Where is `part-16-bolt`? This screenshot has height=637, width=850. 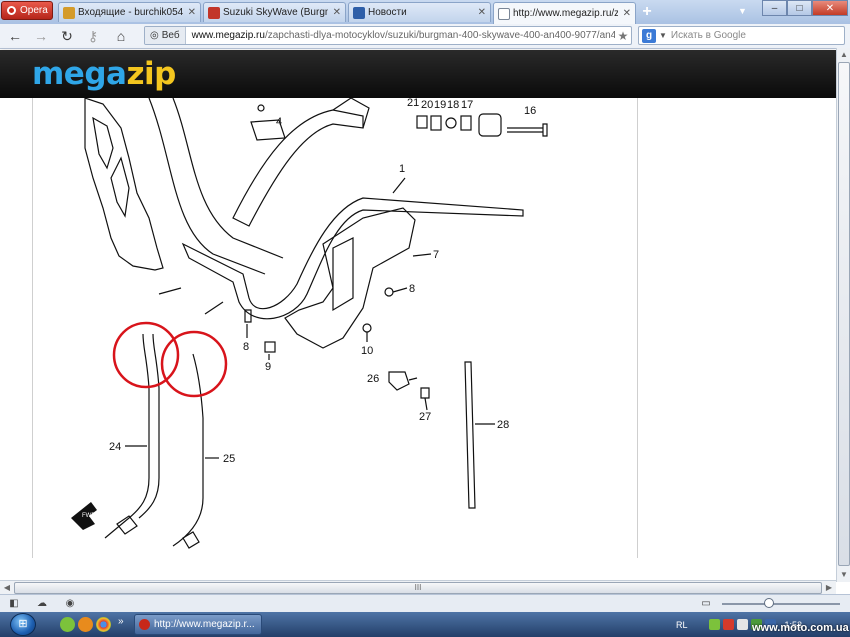 part-16-bolt is located at coordinates (527, 130).